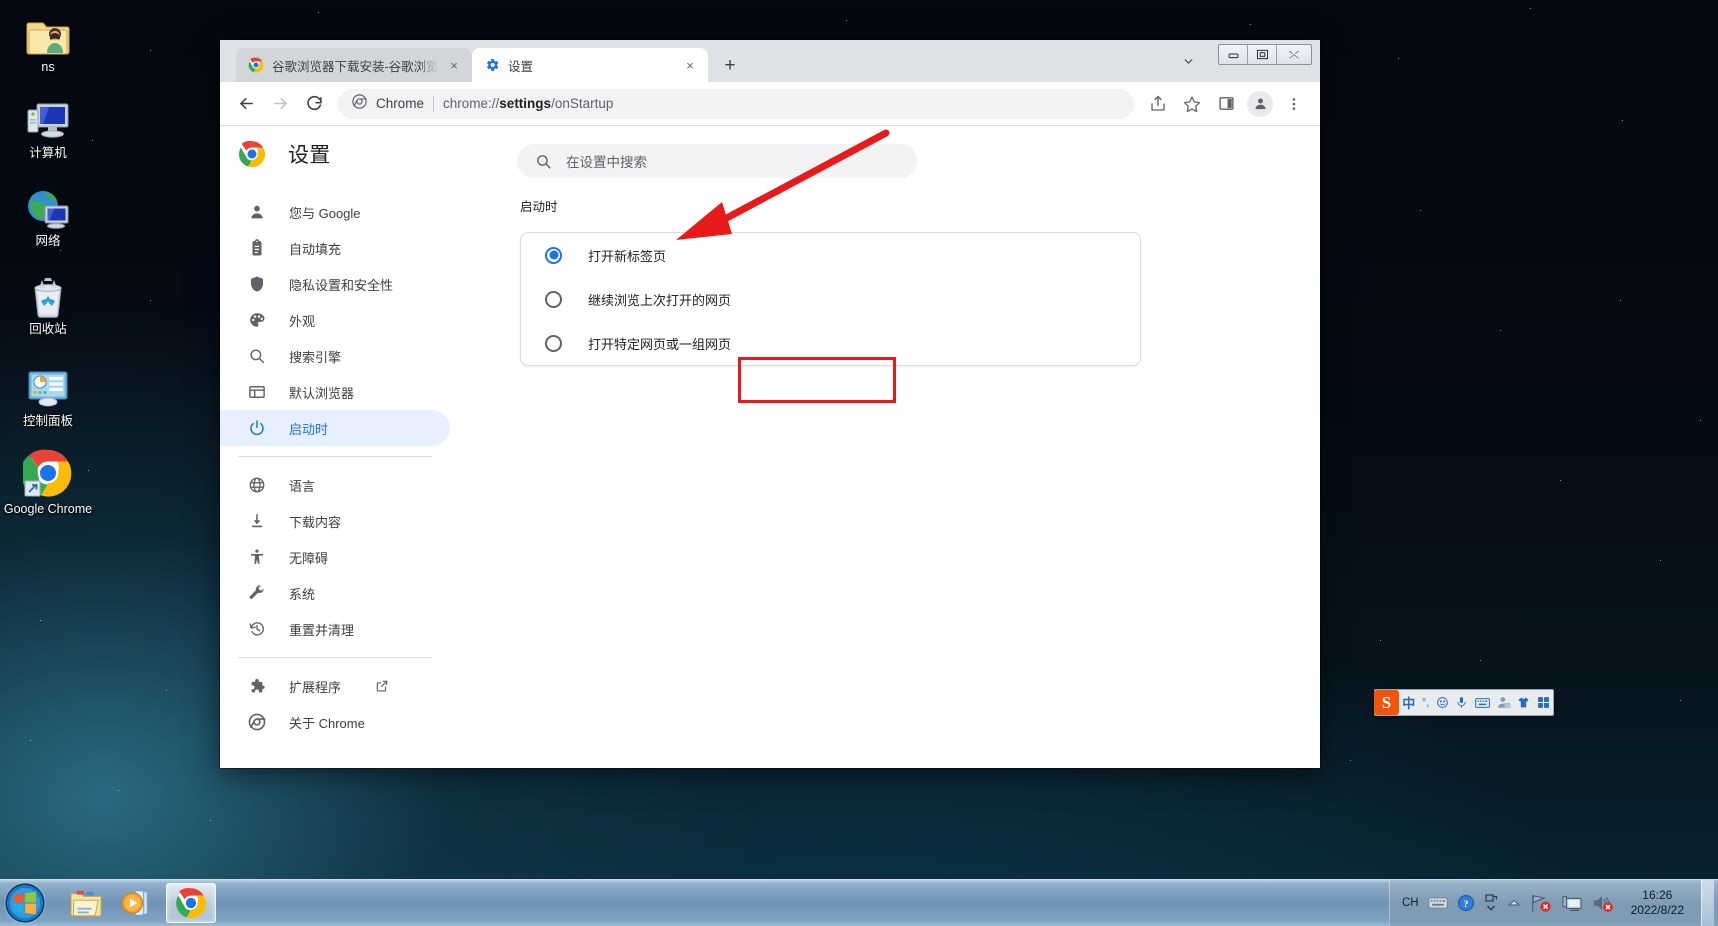  What do you see at coordinates (322, 630) in the screenshot?
I see `sidebar-item-label: 重置并清理` at bounding box center [322, 630].